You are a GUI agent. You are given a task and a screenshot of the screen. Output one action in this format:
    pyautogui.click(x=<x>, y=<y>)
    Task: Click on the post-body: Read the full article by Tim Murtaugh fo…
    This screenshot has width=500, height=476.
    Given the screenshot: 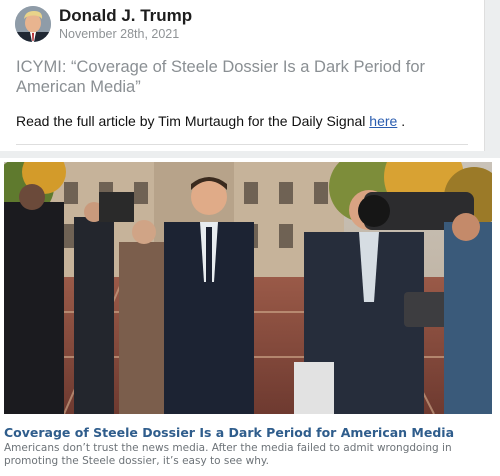 What is the action you would take?
    pyautogui.click(x=210, y=121)
    